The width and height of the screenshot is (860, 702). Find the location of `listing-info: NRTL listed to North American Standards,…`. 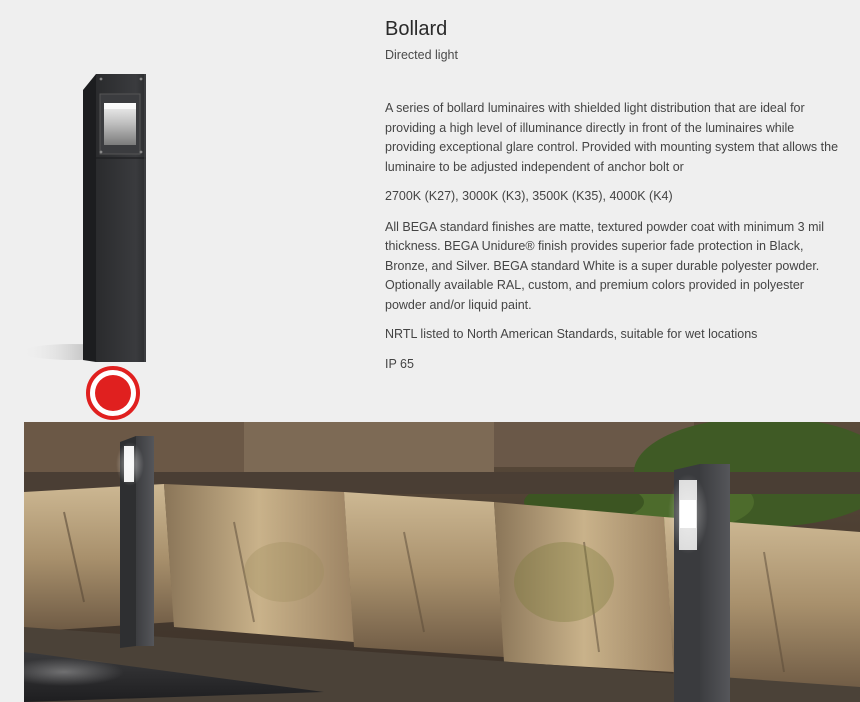

listing-info: NRTL listed to North American Standards,… is located at coordinates (571, 334).